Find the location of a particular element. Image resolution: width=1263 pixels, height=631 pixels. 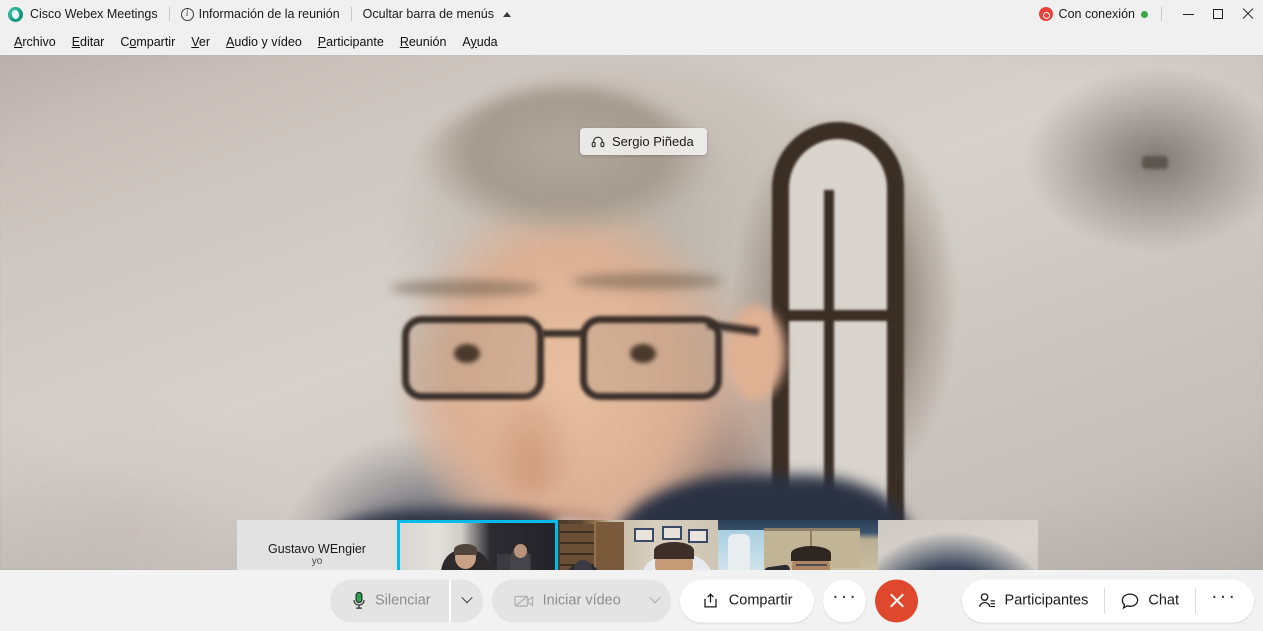

minimize-icon is located at coordinates (1188, 14).